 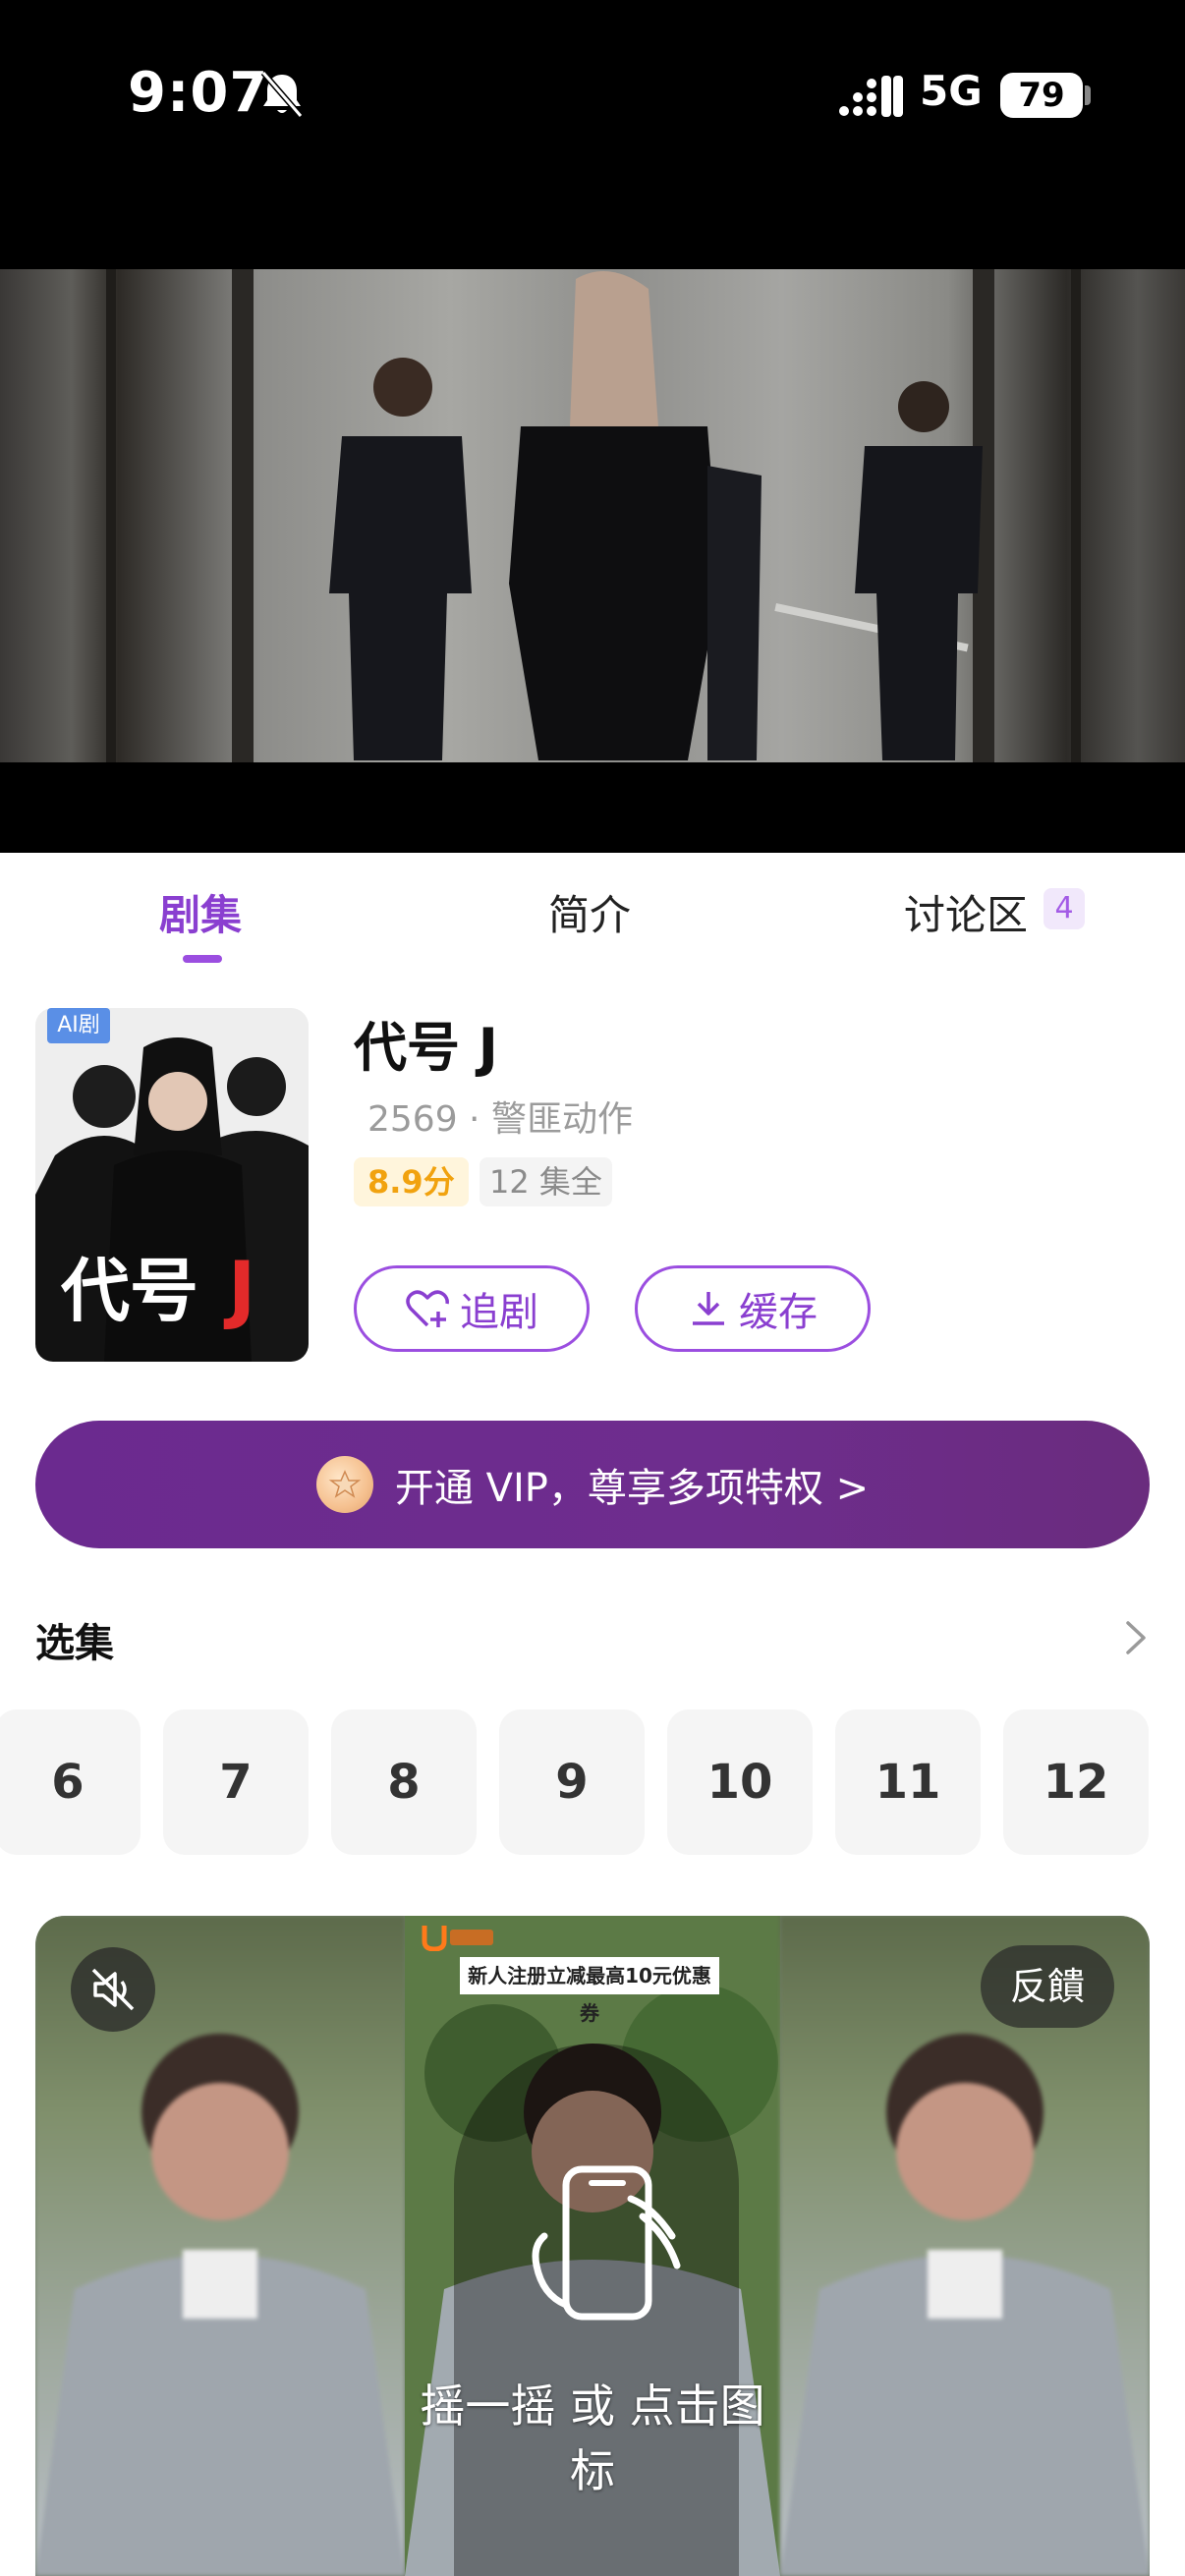 I want to click on status-bar: 9:07 5G 79, so click(x=592, y=134).